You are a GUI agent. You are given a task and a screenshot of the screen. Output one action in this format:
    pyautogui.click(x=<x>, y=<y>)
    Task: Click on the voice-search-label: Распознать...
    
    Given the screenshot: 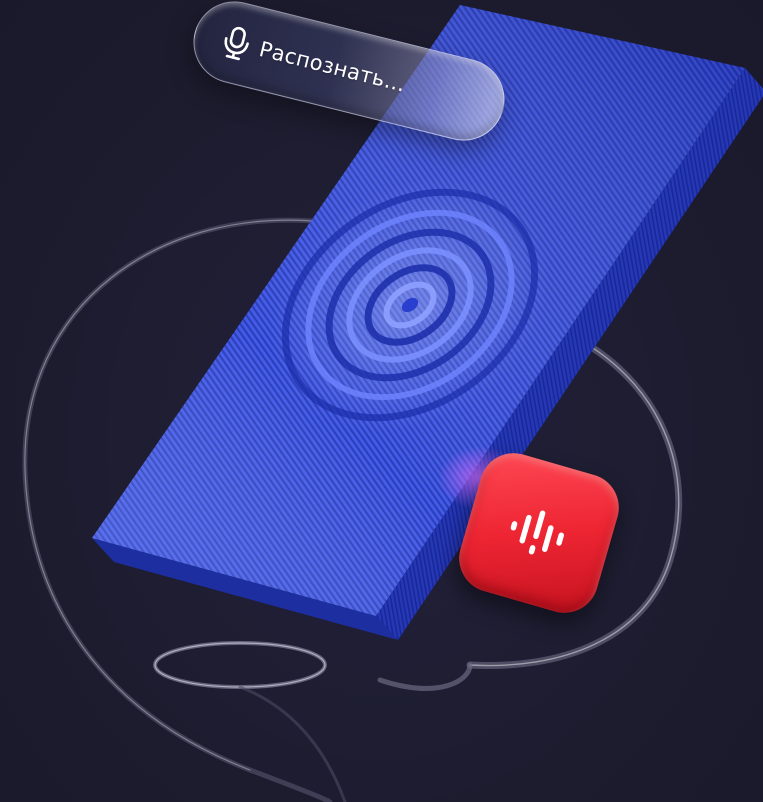 What is the action you would take?
    pyautogui.click(x=332, y=67)
    